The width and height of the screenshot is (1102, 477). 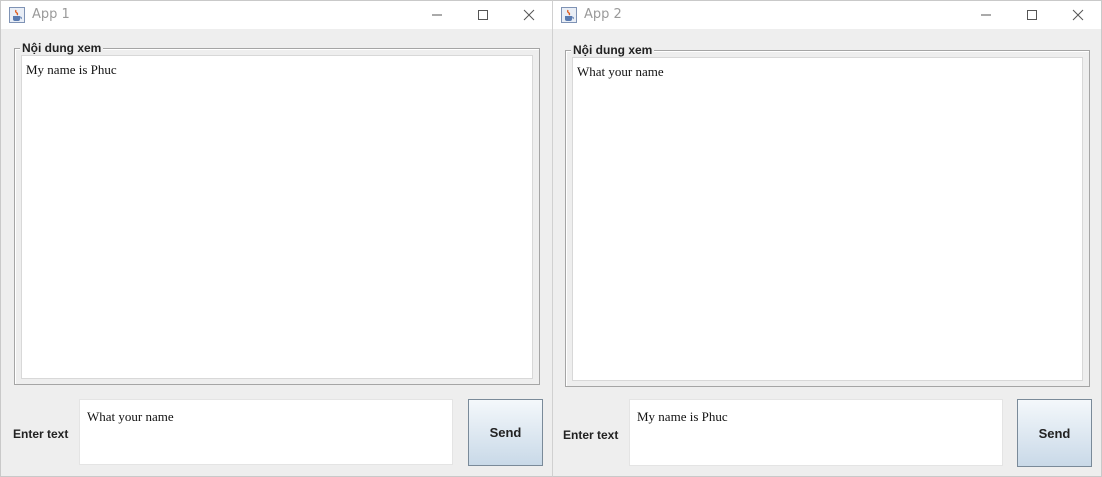 I want to click on title-bar: App 1, so click(x=276, y=15).